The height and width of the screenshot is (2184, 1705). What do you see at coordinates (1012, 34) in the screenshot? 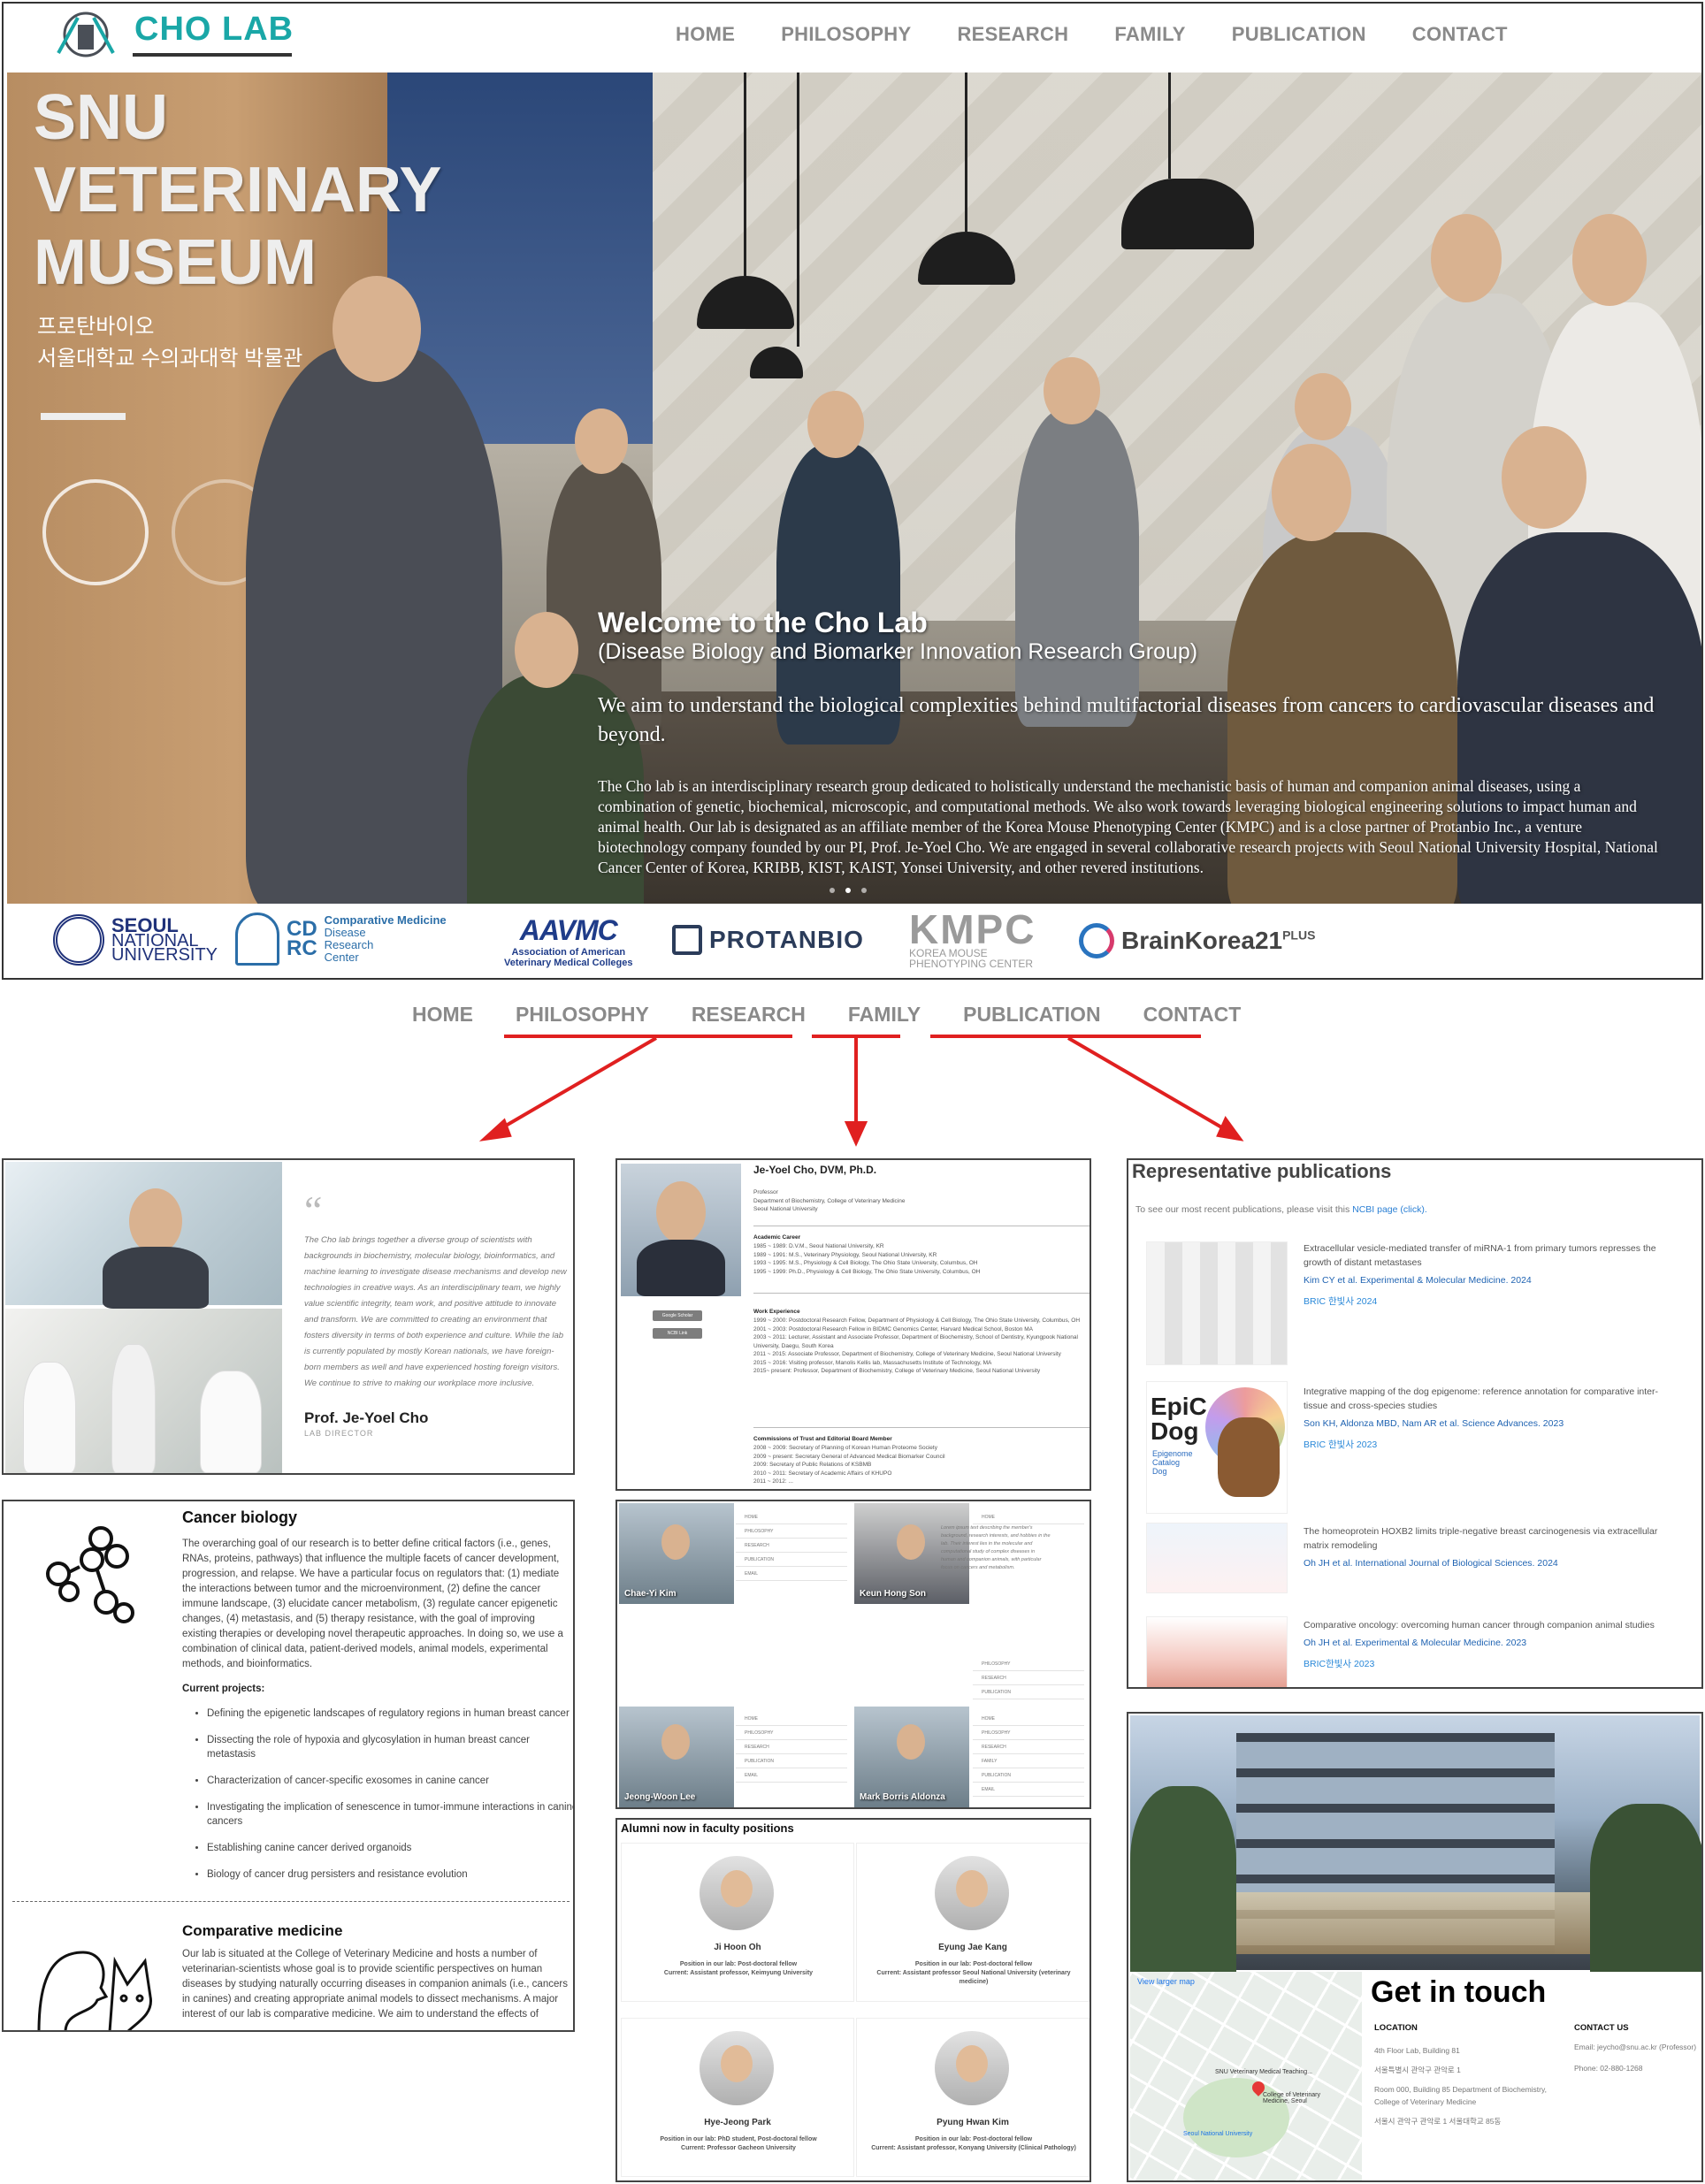
I see `nav-research: RESEARCH` at bounding box center [1012, 34].